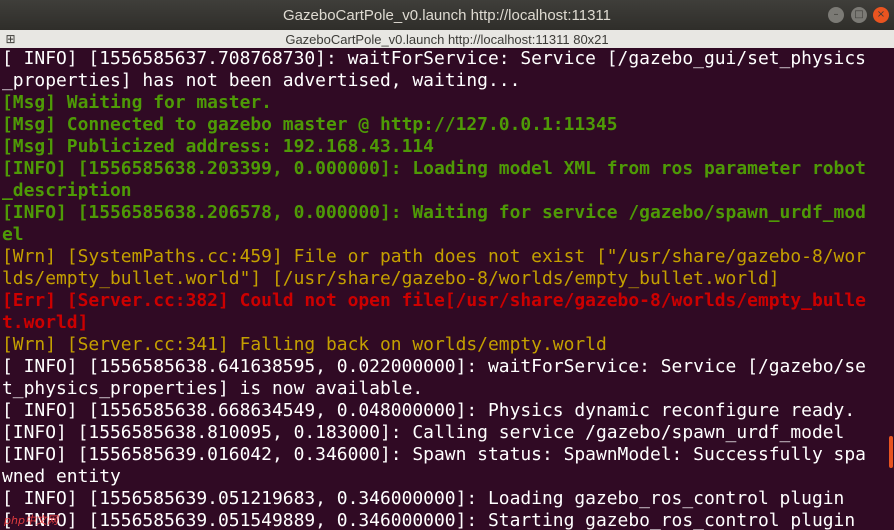  I want to click on scrollbar, so click(891, 289).